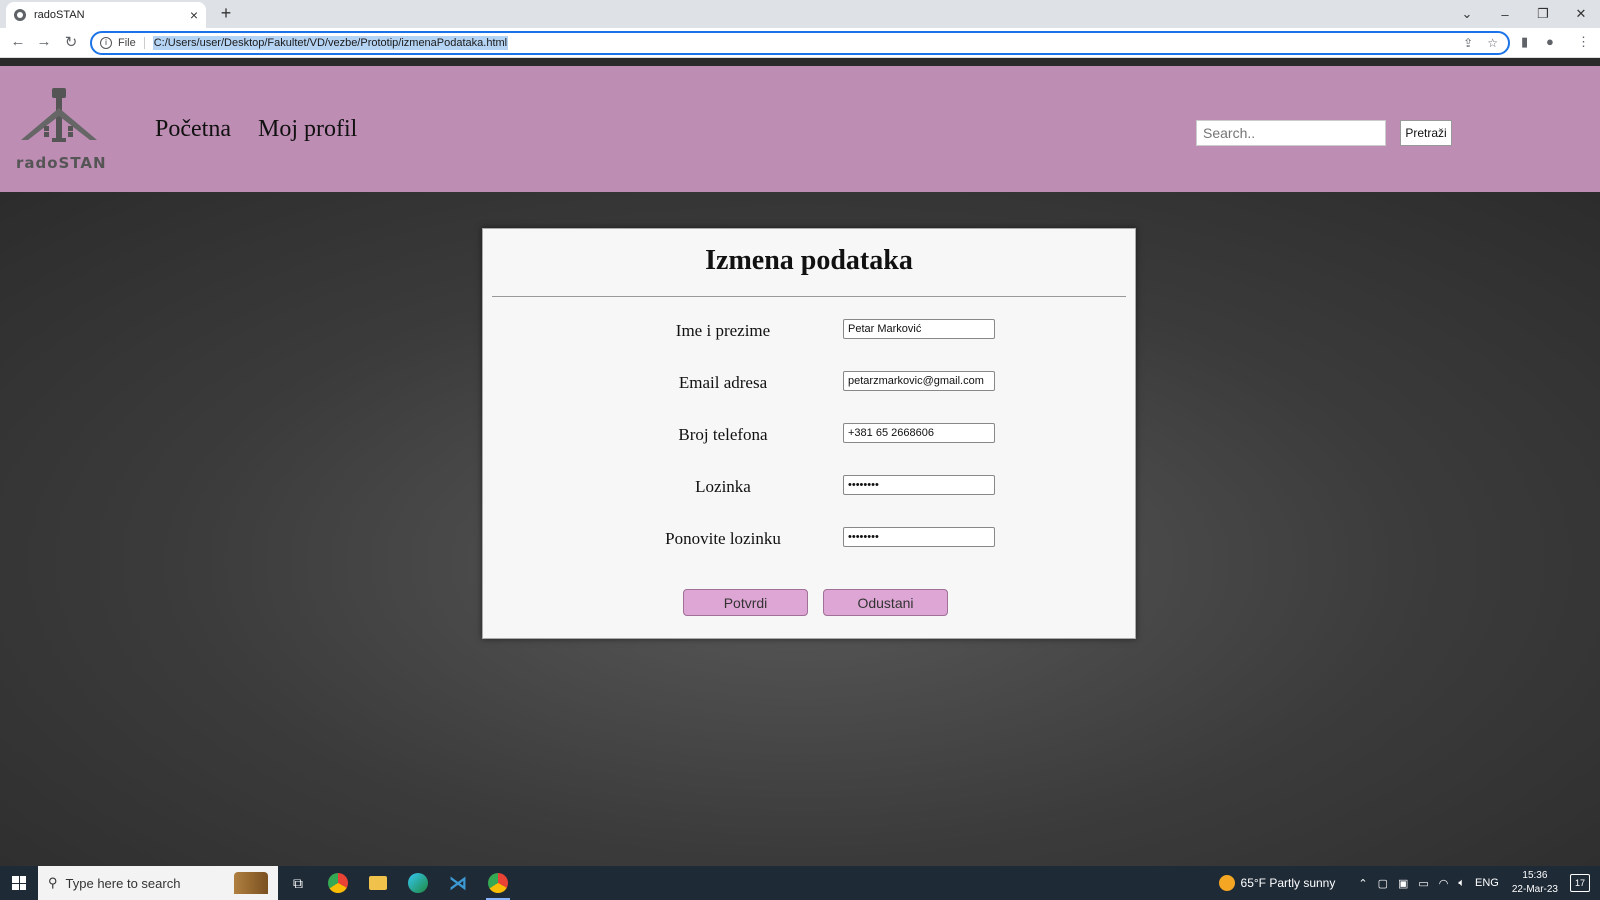 Image resolution: width=1600 pixels, height=900 pixels. I want to click on nav-link-profile: Moj profil, so click(307, 129).